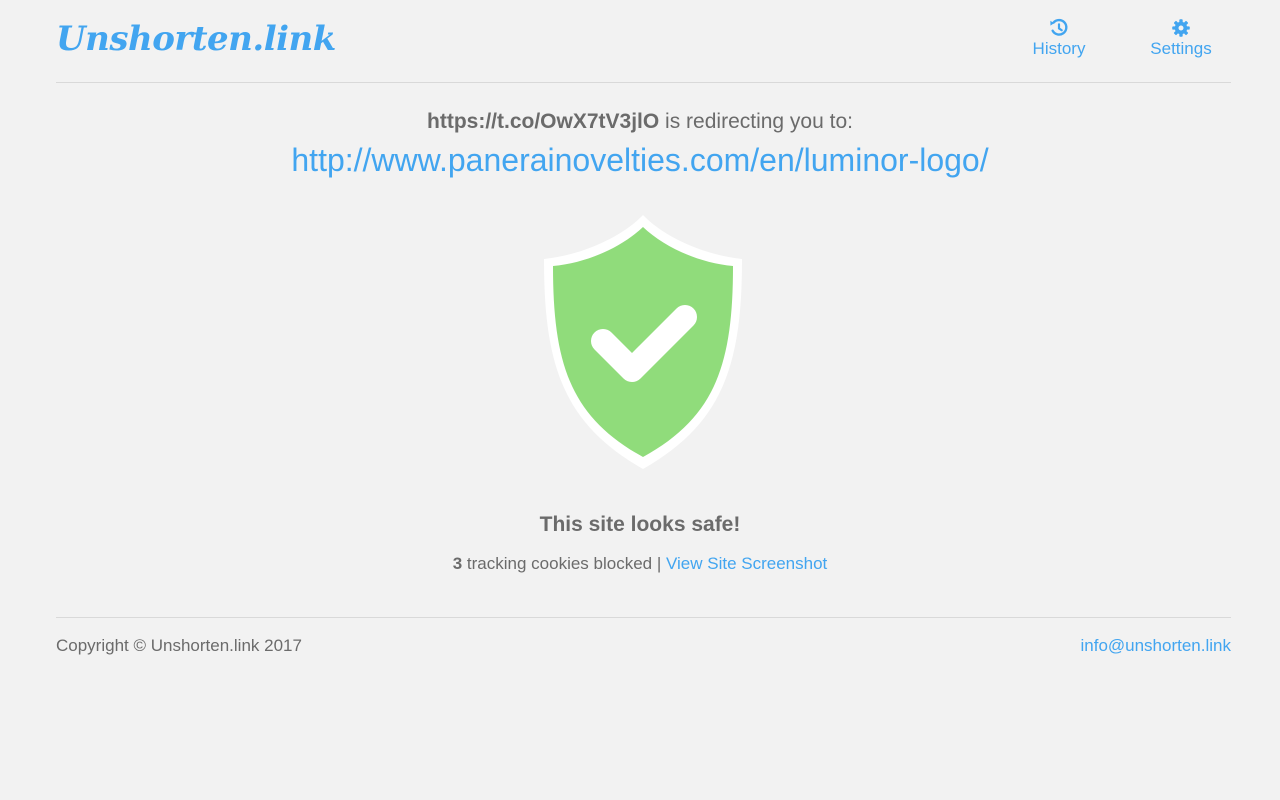  What do you see at coordinates (643, 342) in the screenshot?
I see `shield-check-icon` at bounding box center [643, 342].